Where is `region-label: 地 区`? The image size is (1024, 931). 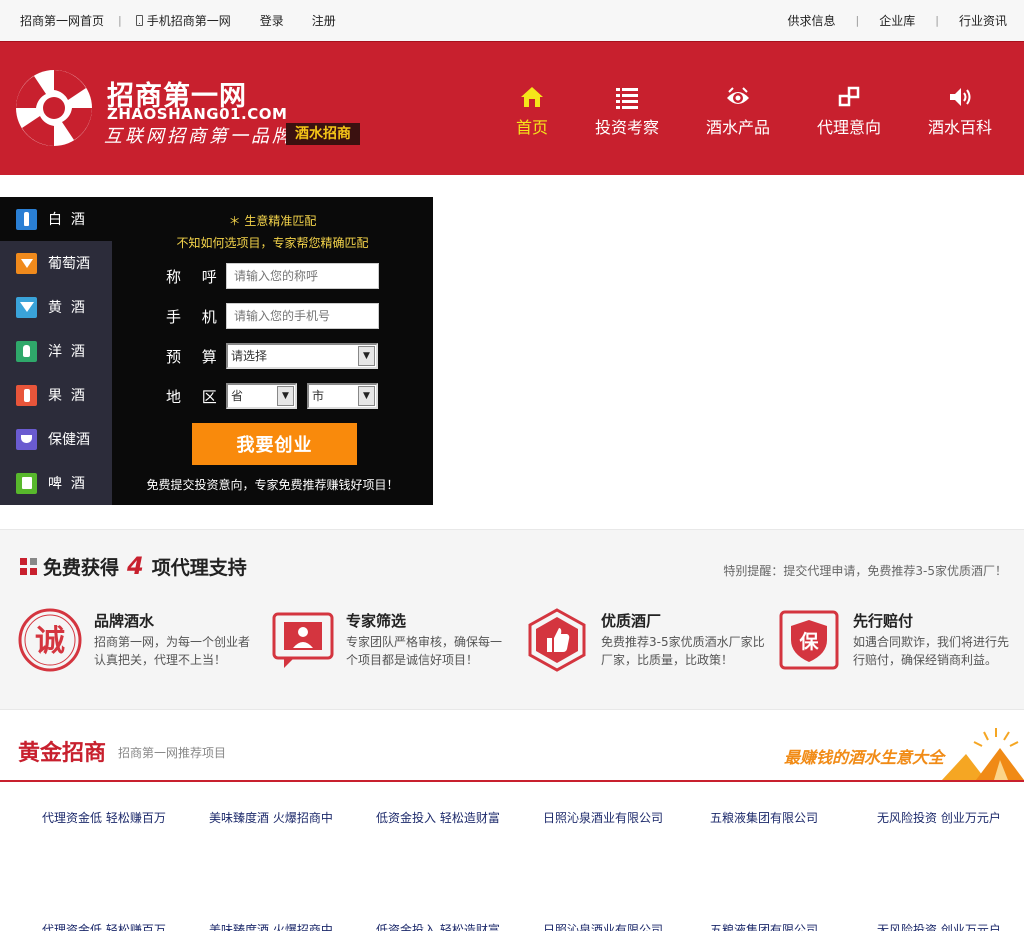
region-label: 地 区 is located at coordinates (195, 396).